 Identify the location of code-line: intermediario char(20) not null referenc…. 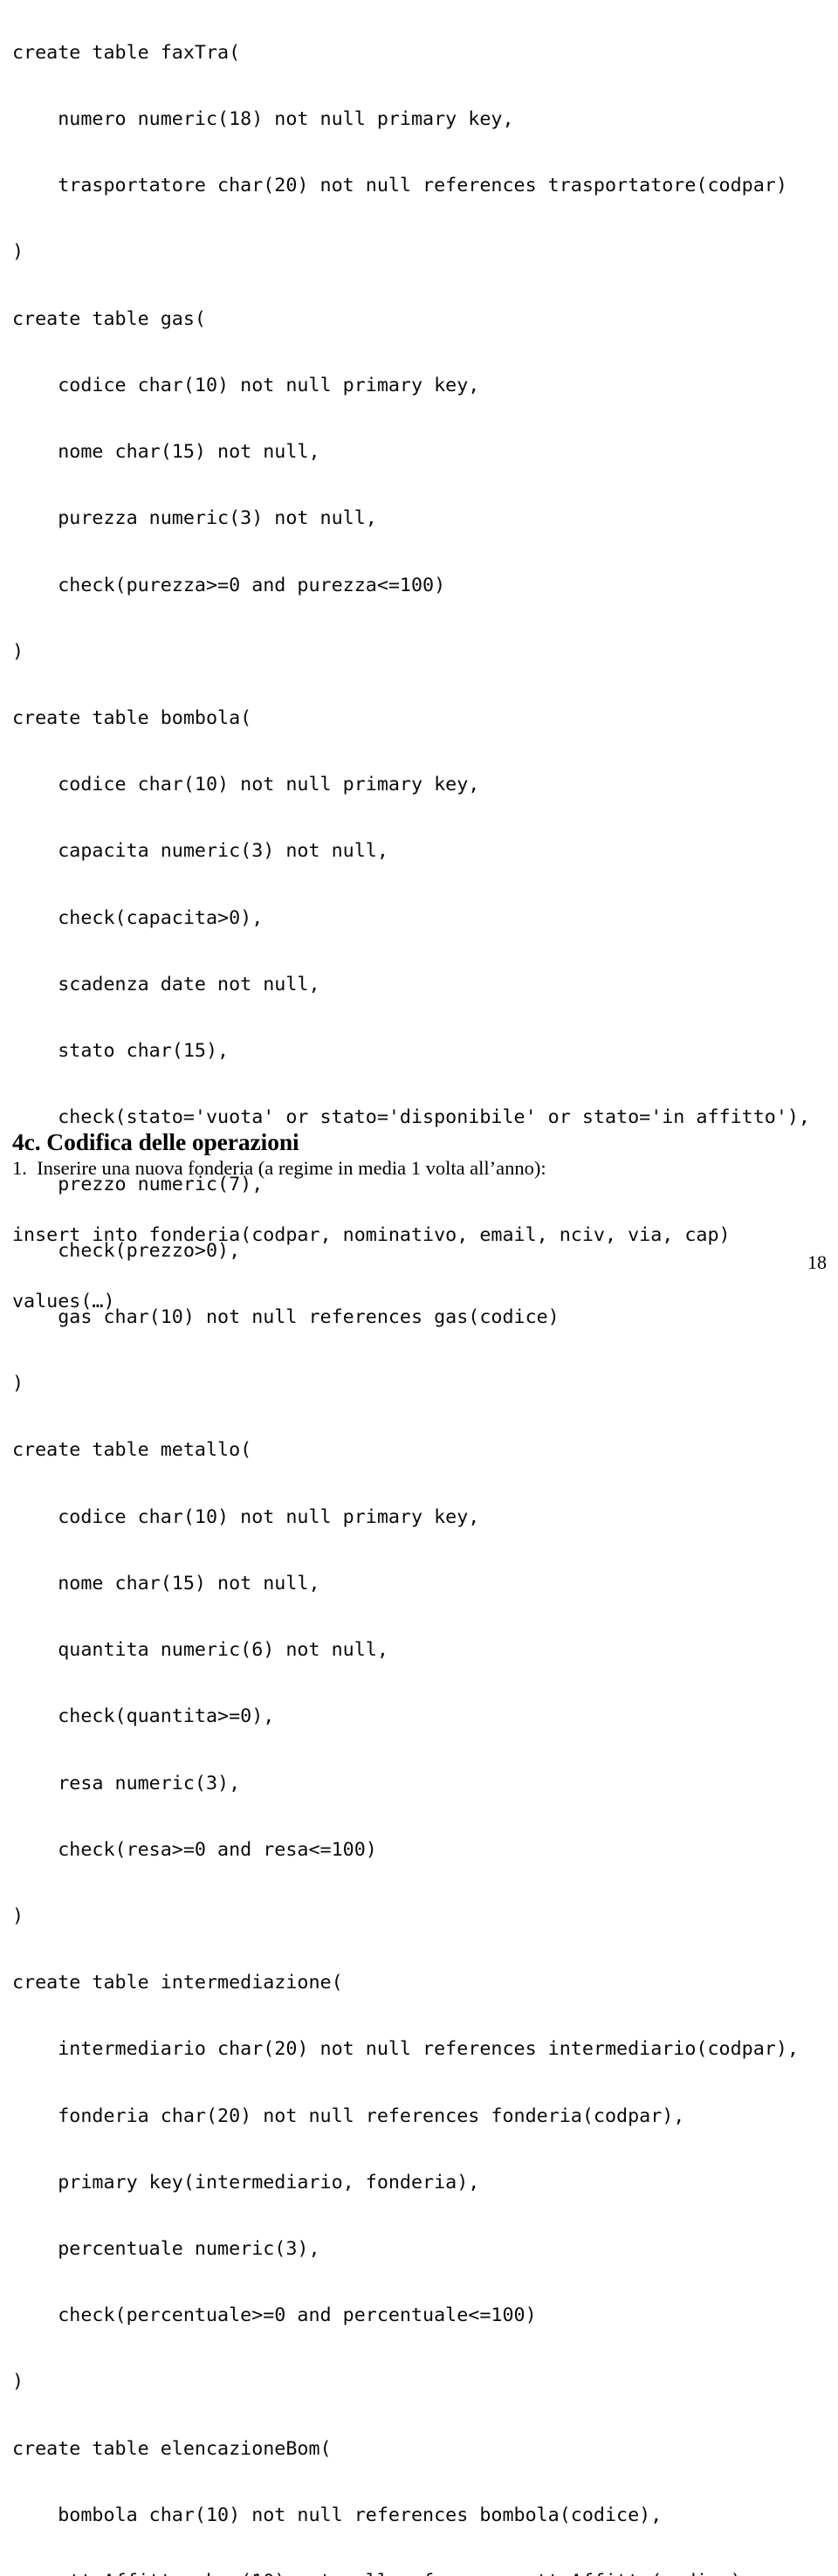
(405, 2049).